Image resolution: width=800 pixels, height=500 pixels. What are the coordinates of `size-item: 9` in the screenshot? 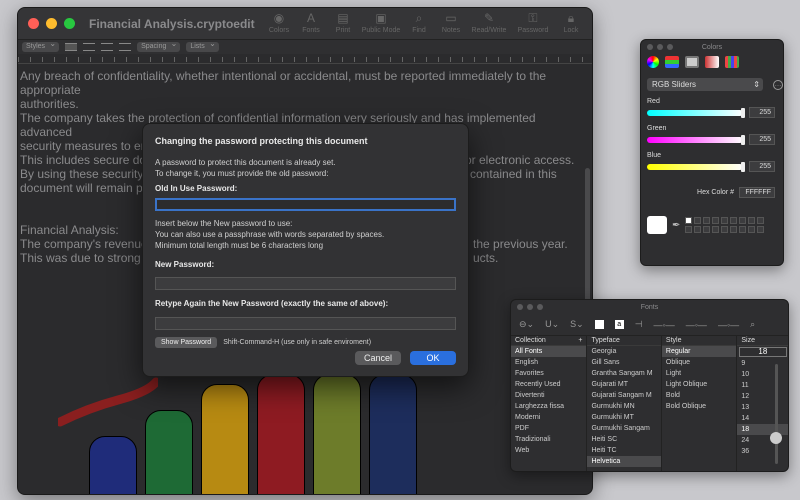 It's located at (762, 363).